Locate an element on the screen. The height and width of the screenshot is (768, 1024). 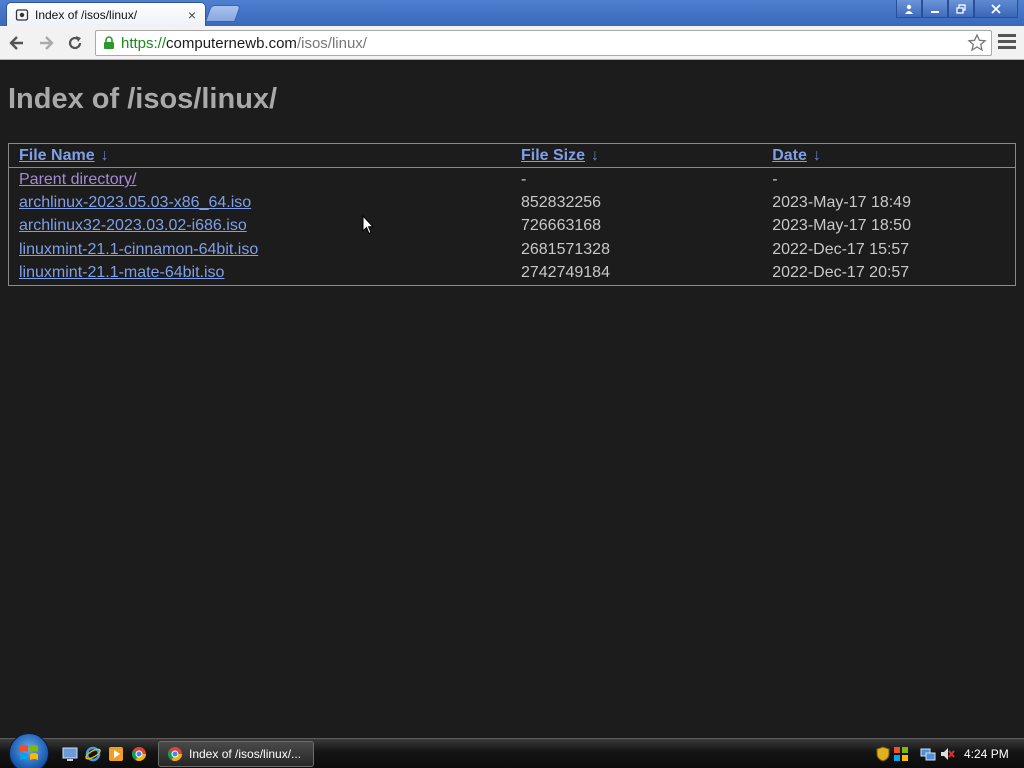
tab-title: Index of /isos/linux/ is located at coordinates (86, 14).